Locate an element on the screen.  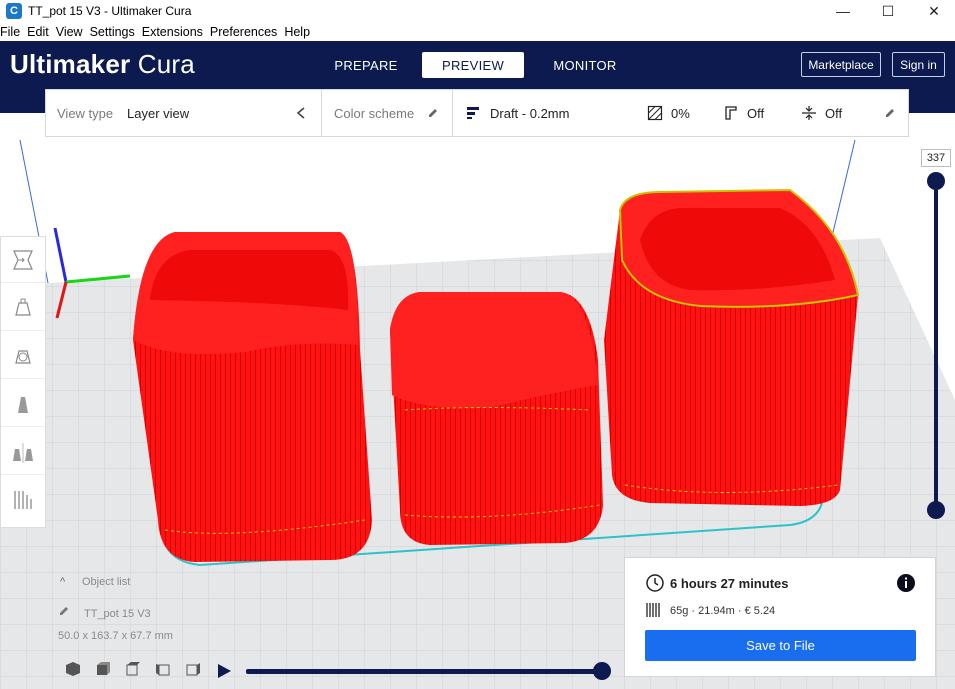
menu-help: Help is located at coordinates (297, 32).